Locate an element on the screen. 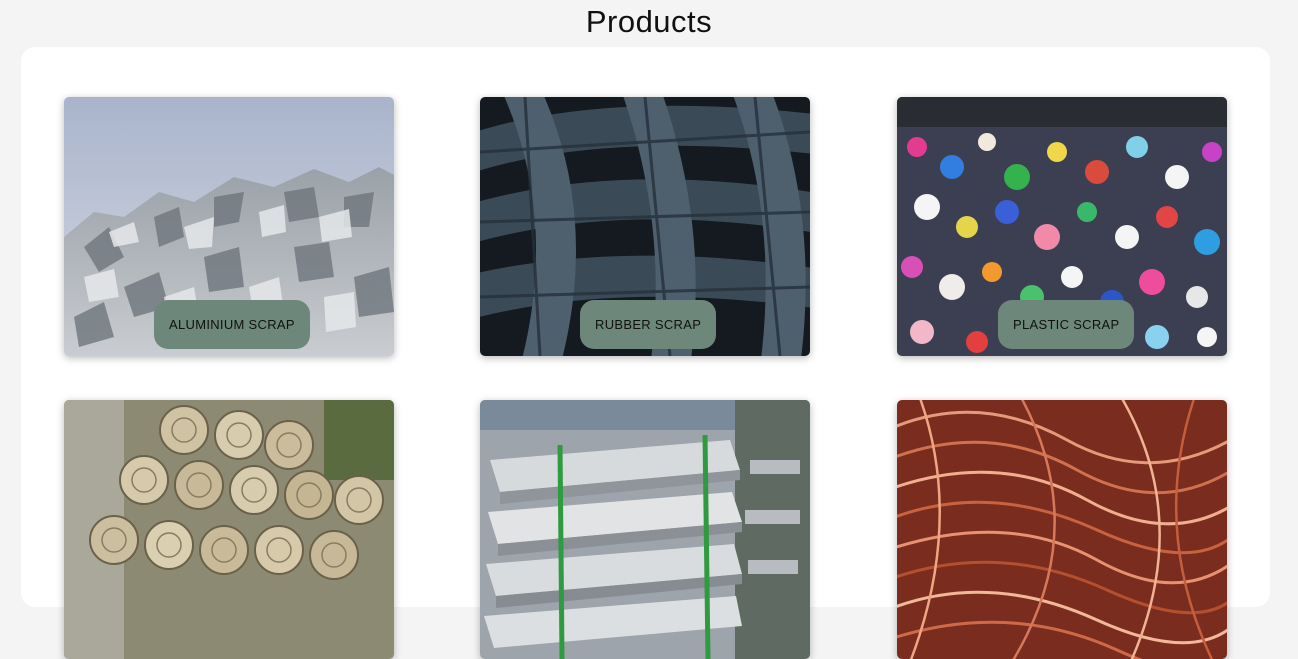 Image resolution: width=1298 pixels, height=659 pixels. product-card-aluminium: ALUMINIUM SCRAP is located at coordinates (229, 226).